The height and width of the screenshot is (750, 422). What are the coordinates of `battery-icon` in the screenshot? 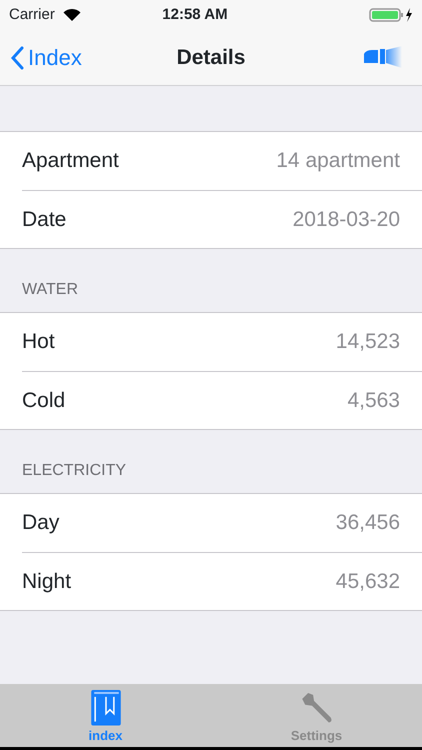 It's located at (391, 15).